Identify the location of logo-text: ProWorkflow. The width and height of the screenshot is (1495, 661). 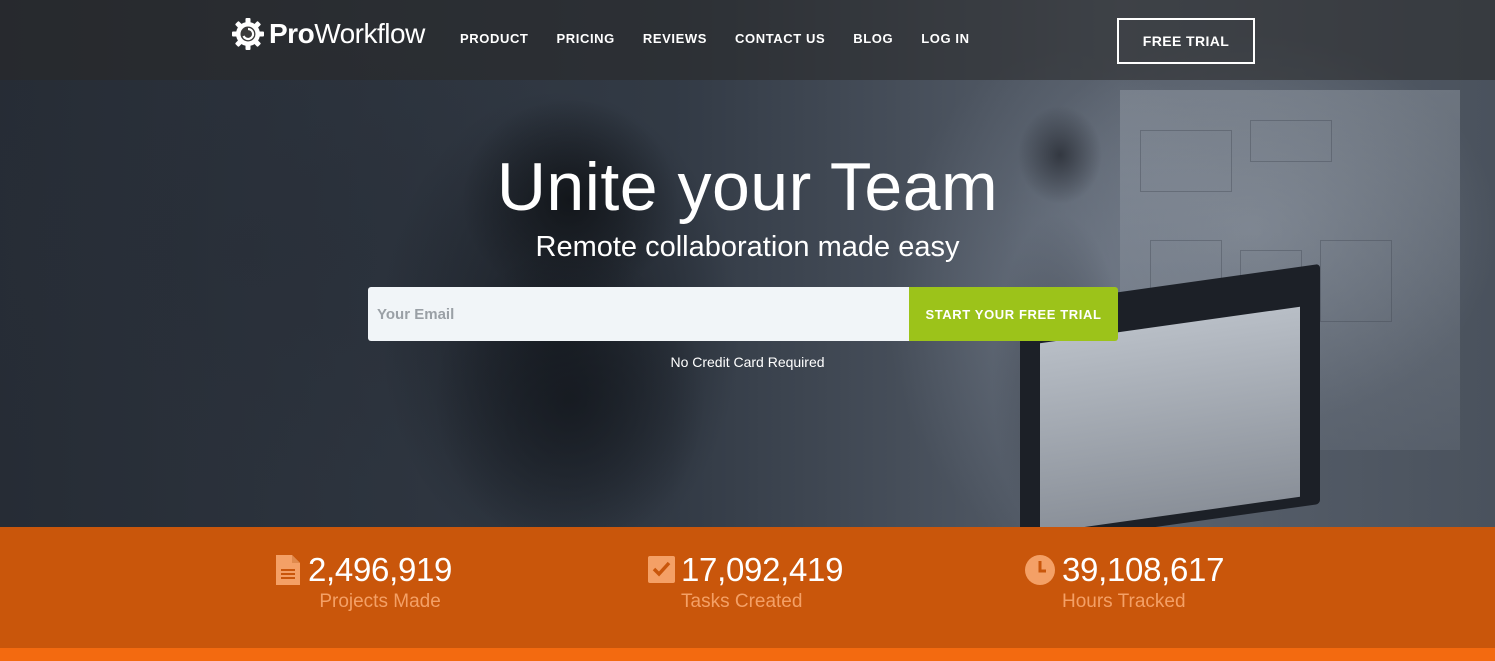
(347, 34).